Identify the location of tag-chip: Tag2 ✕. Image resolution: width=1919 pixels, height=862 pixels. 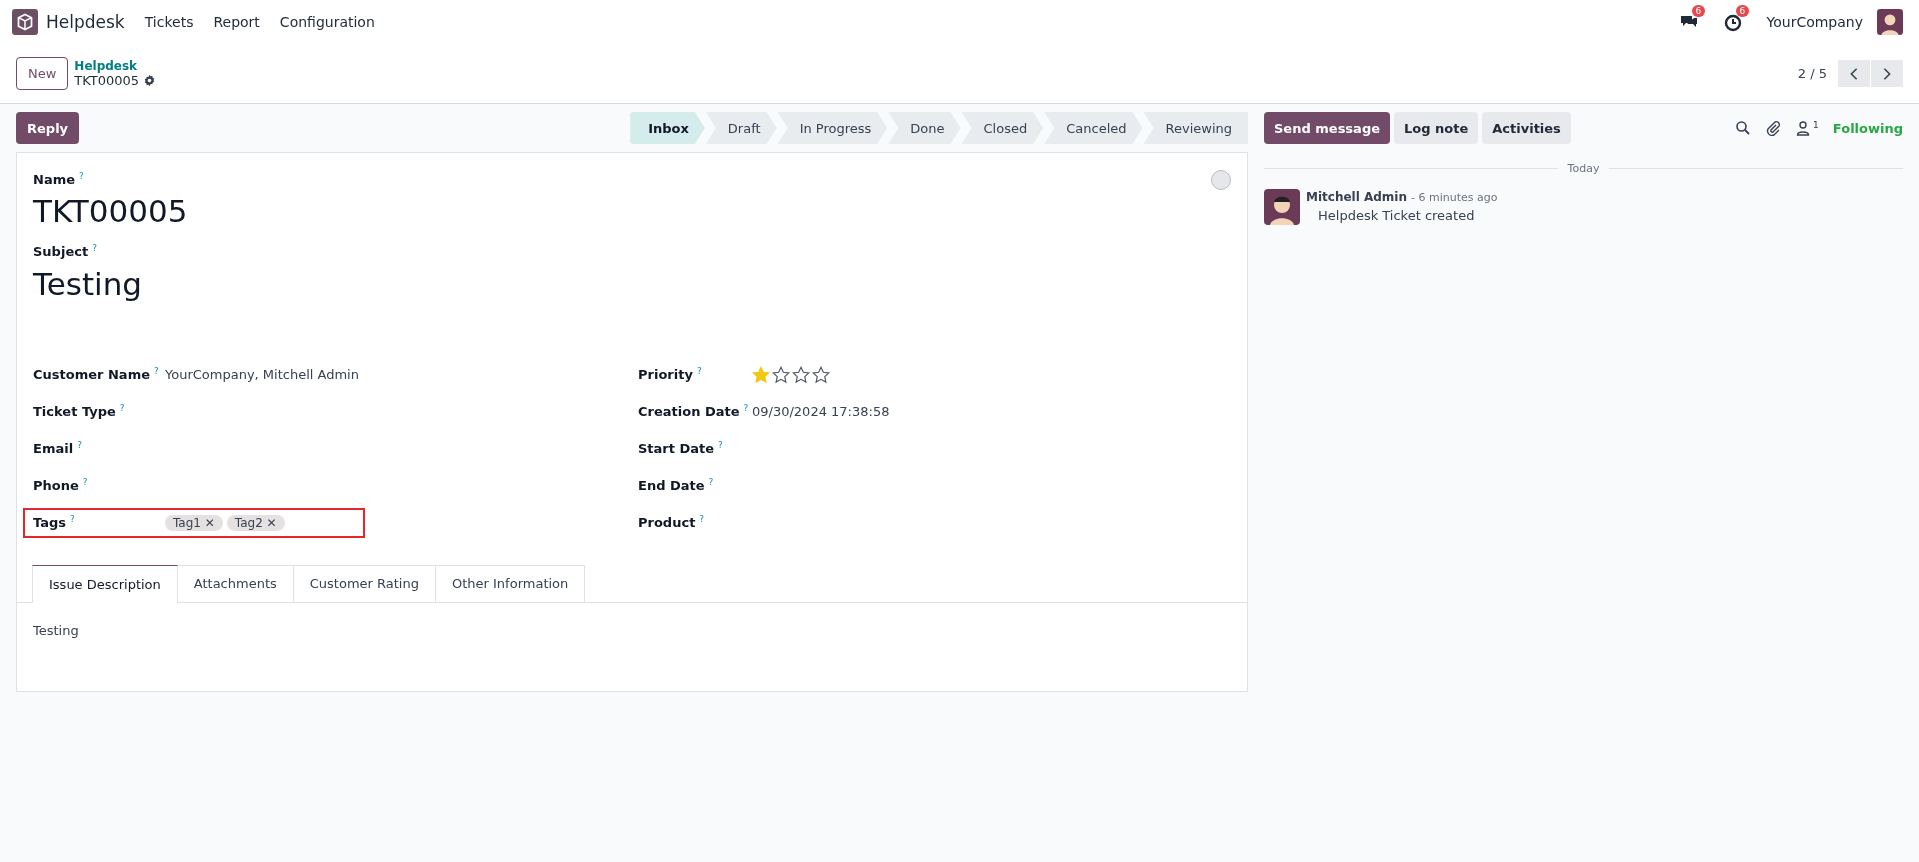
(255, 522).